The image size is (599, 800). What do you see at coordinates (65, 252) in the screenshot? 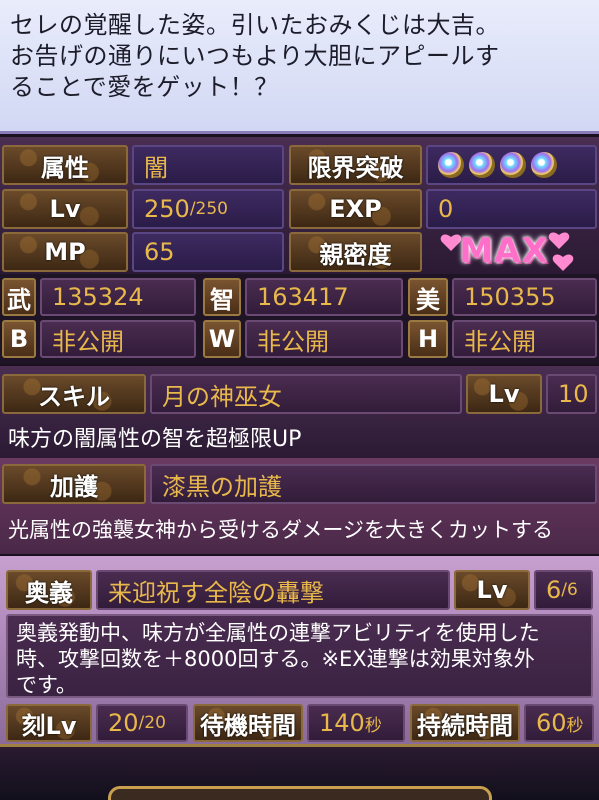
I see `mp-label: MP` at bounding box center [65, 252].